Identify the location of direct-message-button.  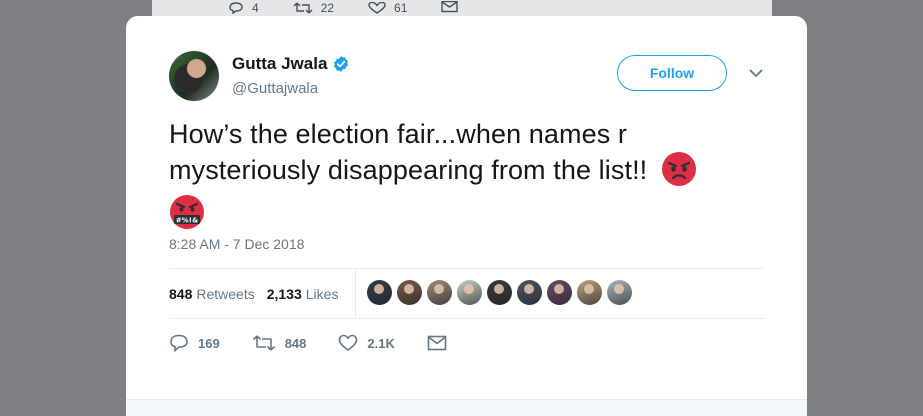
(441, 343).